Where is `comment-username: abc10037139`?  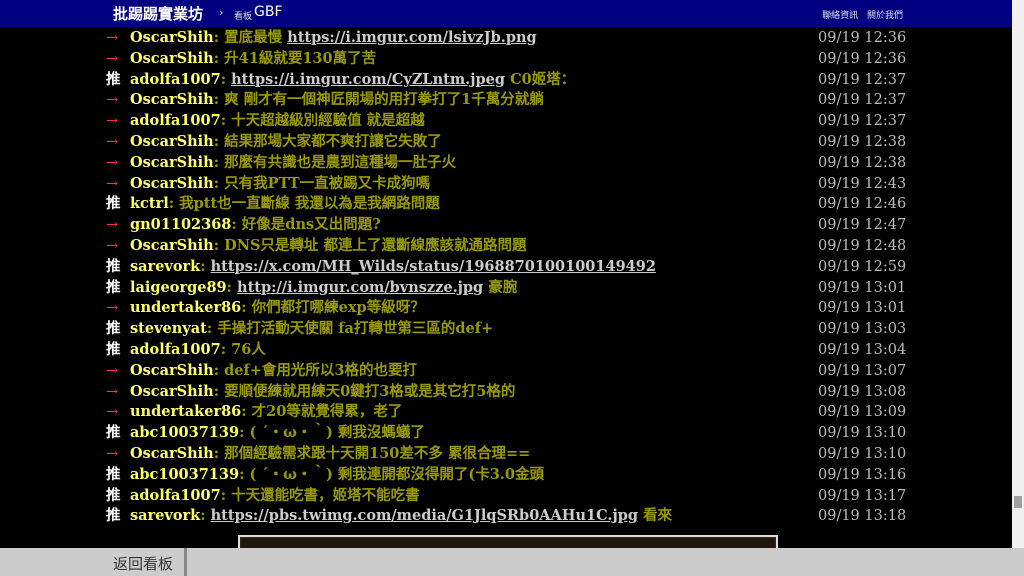
comment-username: abc10037139 is located at coordinates (185, 433).